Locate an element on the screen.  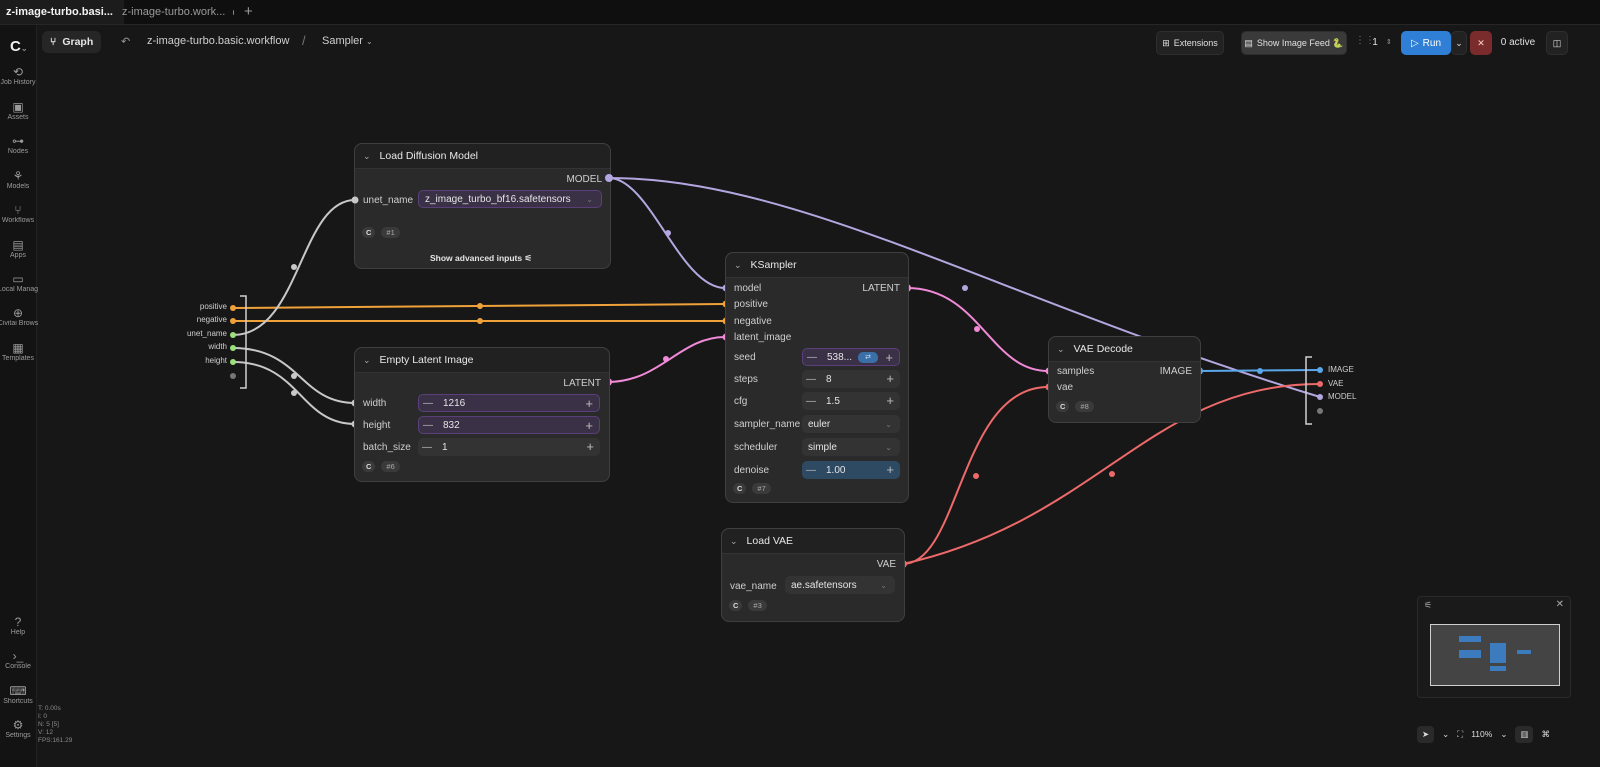
subgraph-input-negative: negative is located at coordinates (212, 319).